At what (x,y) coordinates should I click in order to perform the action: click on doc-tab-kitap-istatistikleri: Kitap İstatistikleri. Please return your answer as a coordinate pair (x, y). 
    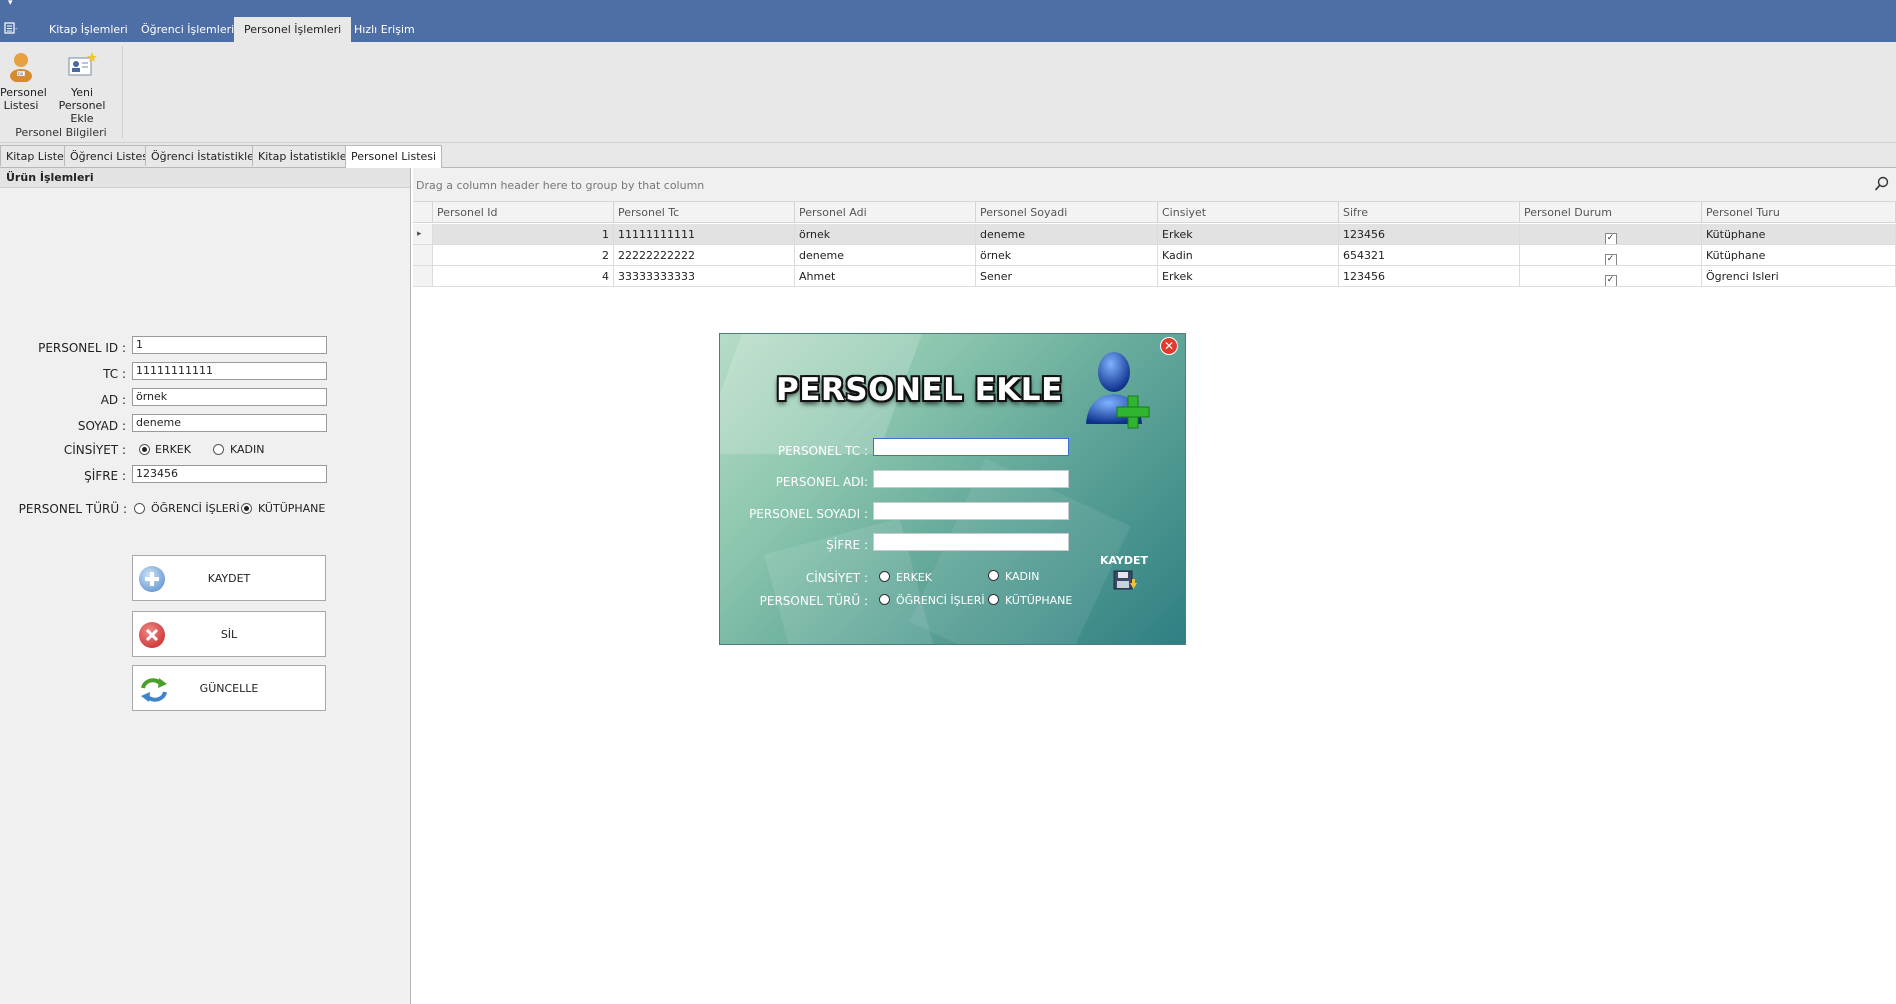
    Looking at the image, I should click on (306, 155).